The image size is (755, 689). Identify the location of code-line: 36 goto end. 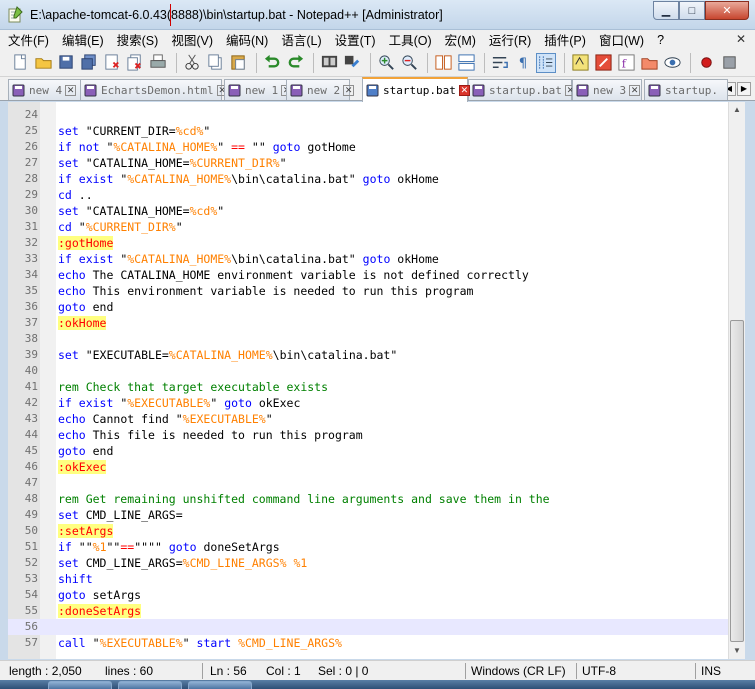
(368, 307).